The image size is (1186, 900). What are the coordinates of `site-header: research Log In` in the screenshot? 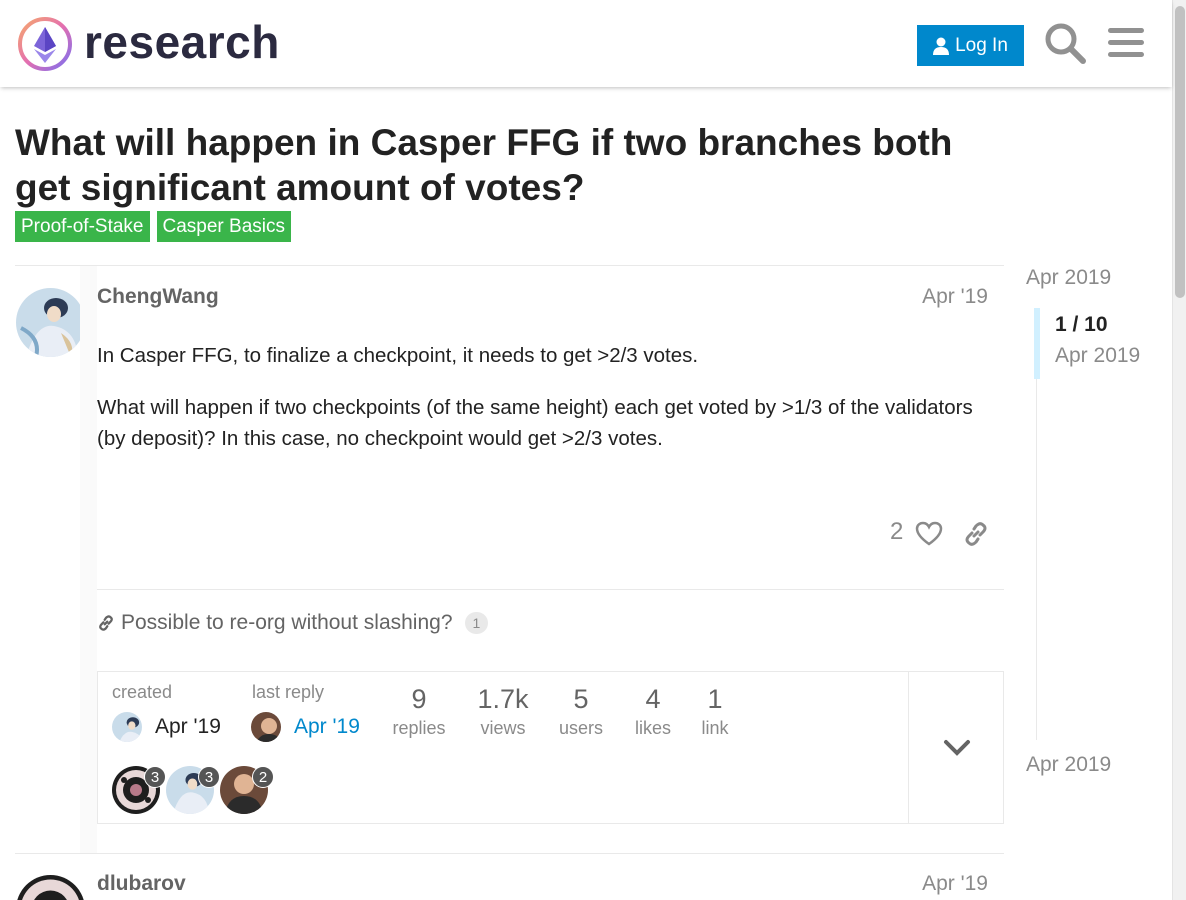 It's located at (586, 43).